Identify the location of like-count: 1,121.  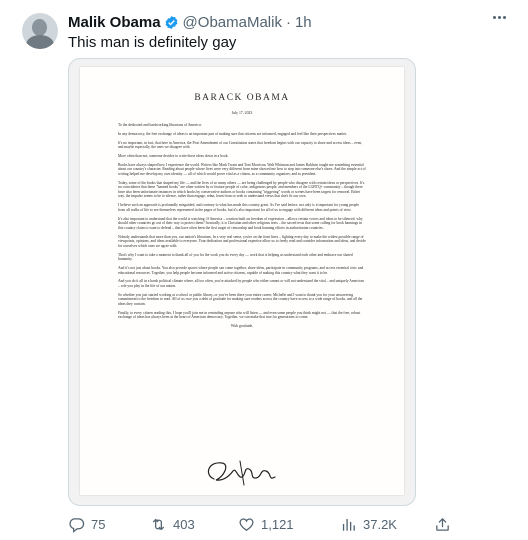
(277, 524).